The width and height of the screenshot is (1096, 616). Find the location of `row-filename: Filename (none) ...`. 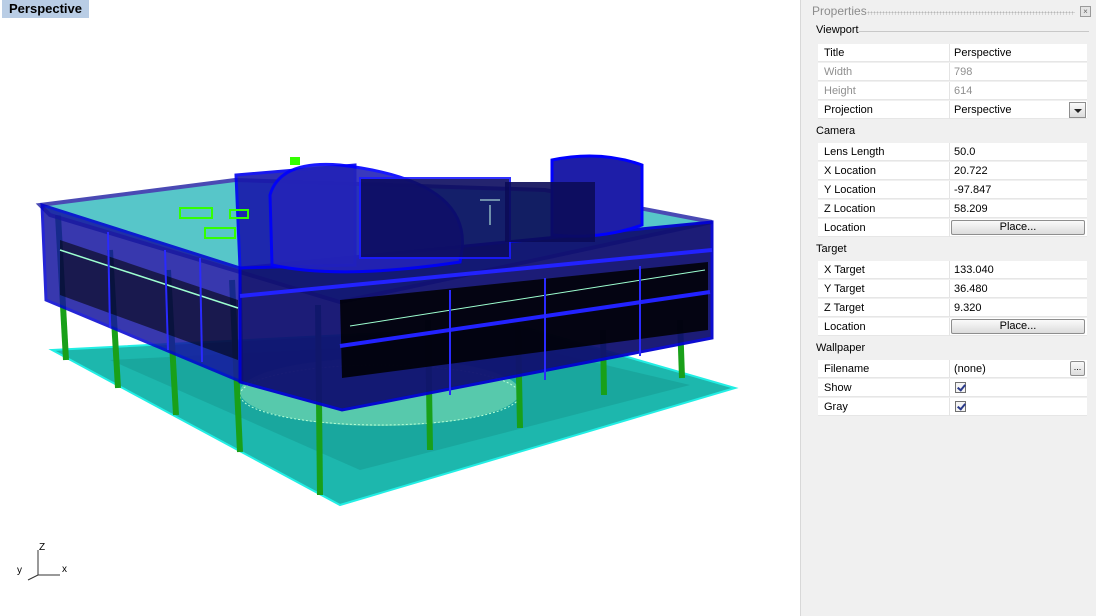

row-filename: Filename (none) ... is located at coordinates (952, 369).